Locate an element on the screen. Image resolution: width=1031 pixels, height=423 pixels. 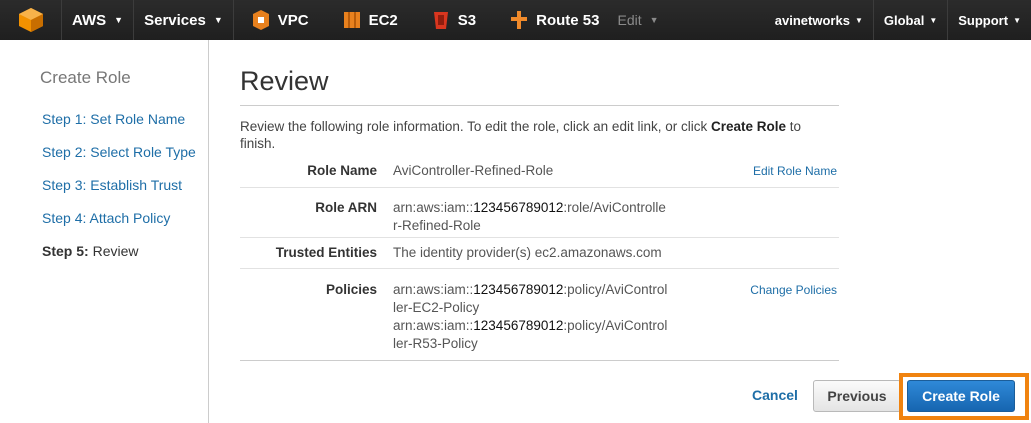
policy-2-line-2: ler-R53-Policy is located at coordinates (435, 343).